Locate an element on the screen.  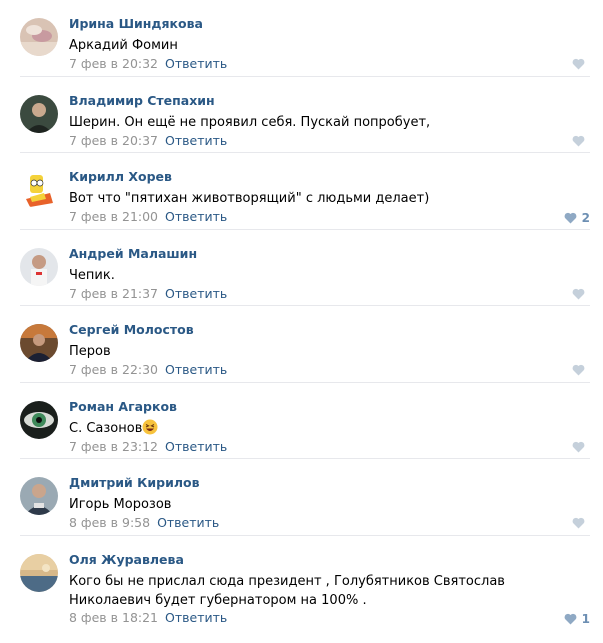
laughing-emoji-icon is located at coordinates (150, 427).